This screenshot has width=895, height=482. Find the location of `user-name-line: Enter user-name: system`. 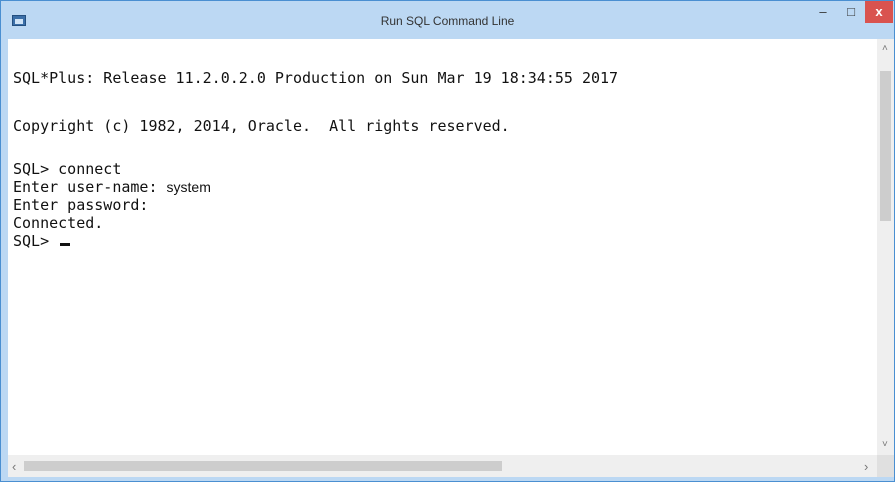

user-name-line: Enter user-name: system is located at coordinates (112, 187).